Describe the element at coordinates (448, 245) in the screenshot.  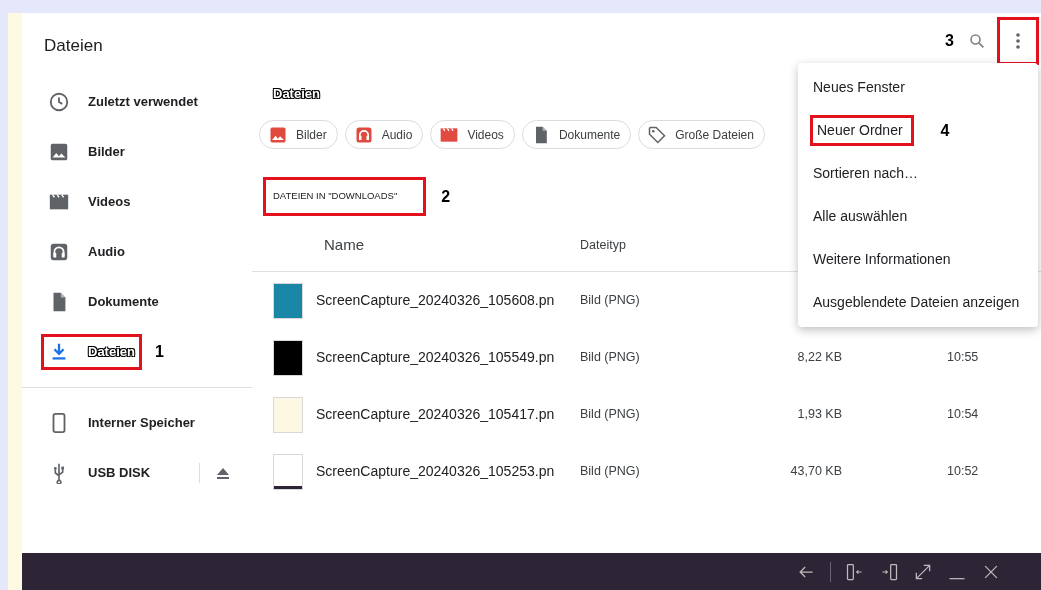
I see `column-header: Name` at that location.